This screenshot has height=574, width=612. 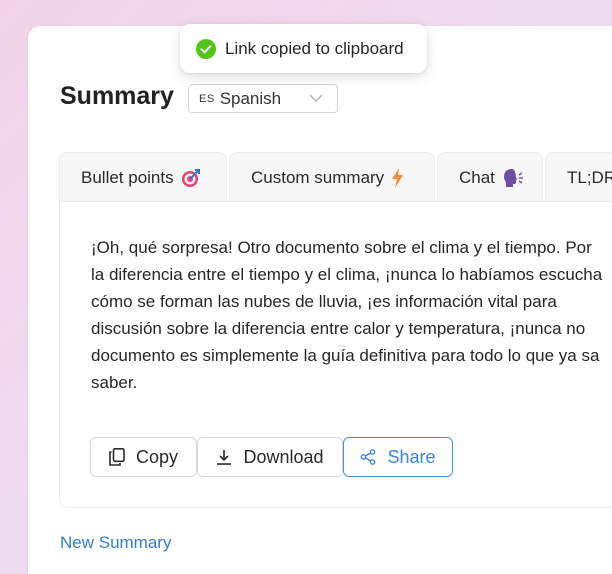 What do you see at coordinates (127, 177) in the screenshot?
I see `tab-label: Bullet points` at bounding box center [127, 177].